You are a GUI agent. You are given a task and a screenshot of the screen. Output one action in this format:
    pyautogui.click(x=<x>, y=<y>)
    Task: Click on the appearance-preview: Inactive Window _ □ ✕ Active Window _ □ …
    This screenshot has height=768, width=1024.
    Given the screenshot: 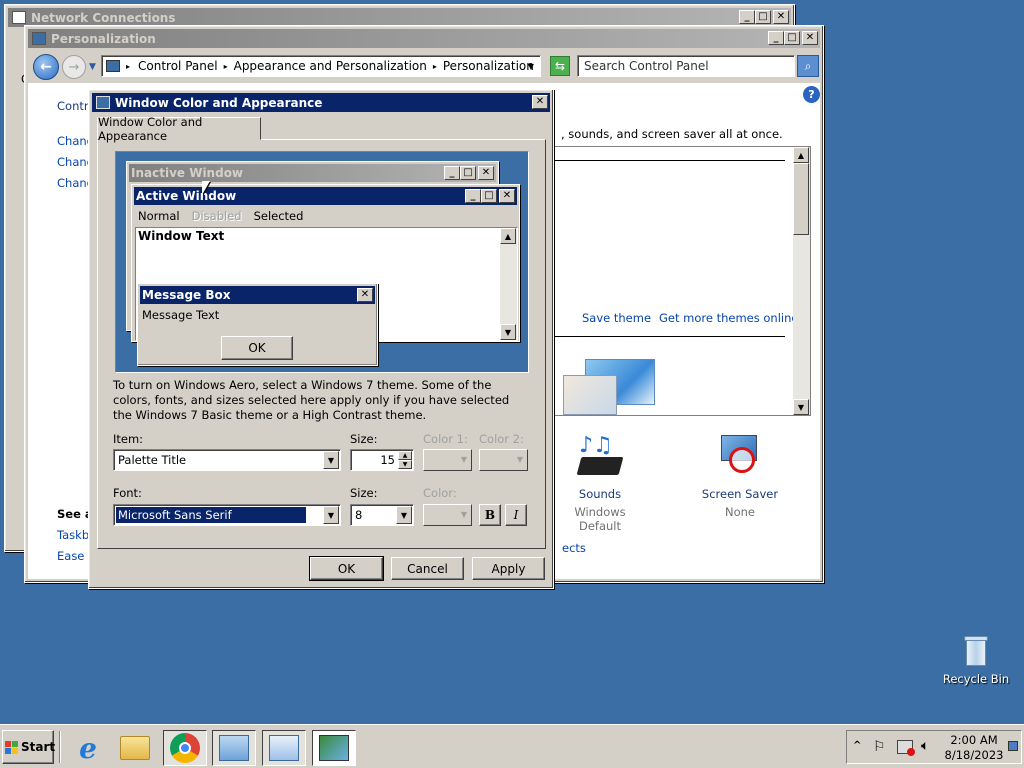 What is the action you would take?
    pyautogui.click(x=322, y=262)
    